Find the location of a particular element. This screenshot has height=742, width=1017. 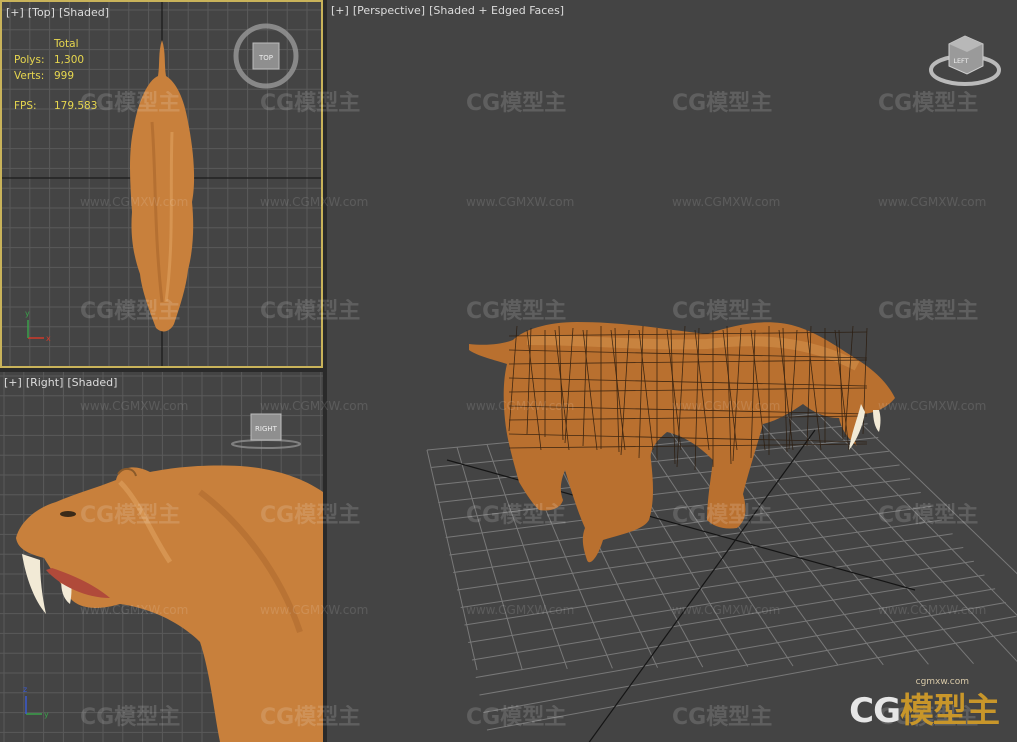

viewport-label-top: [+] [Top] [Shaded] is located at coordinates (57, 12).